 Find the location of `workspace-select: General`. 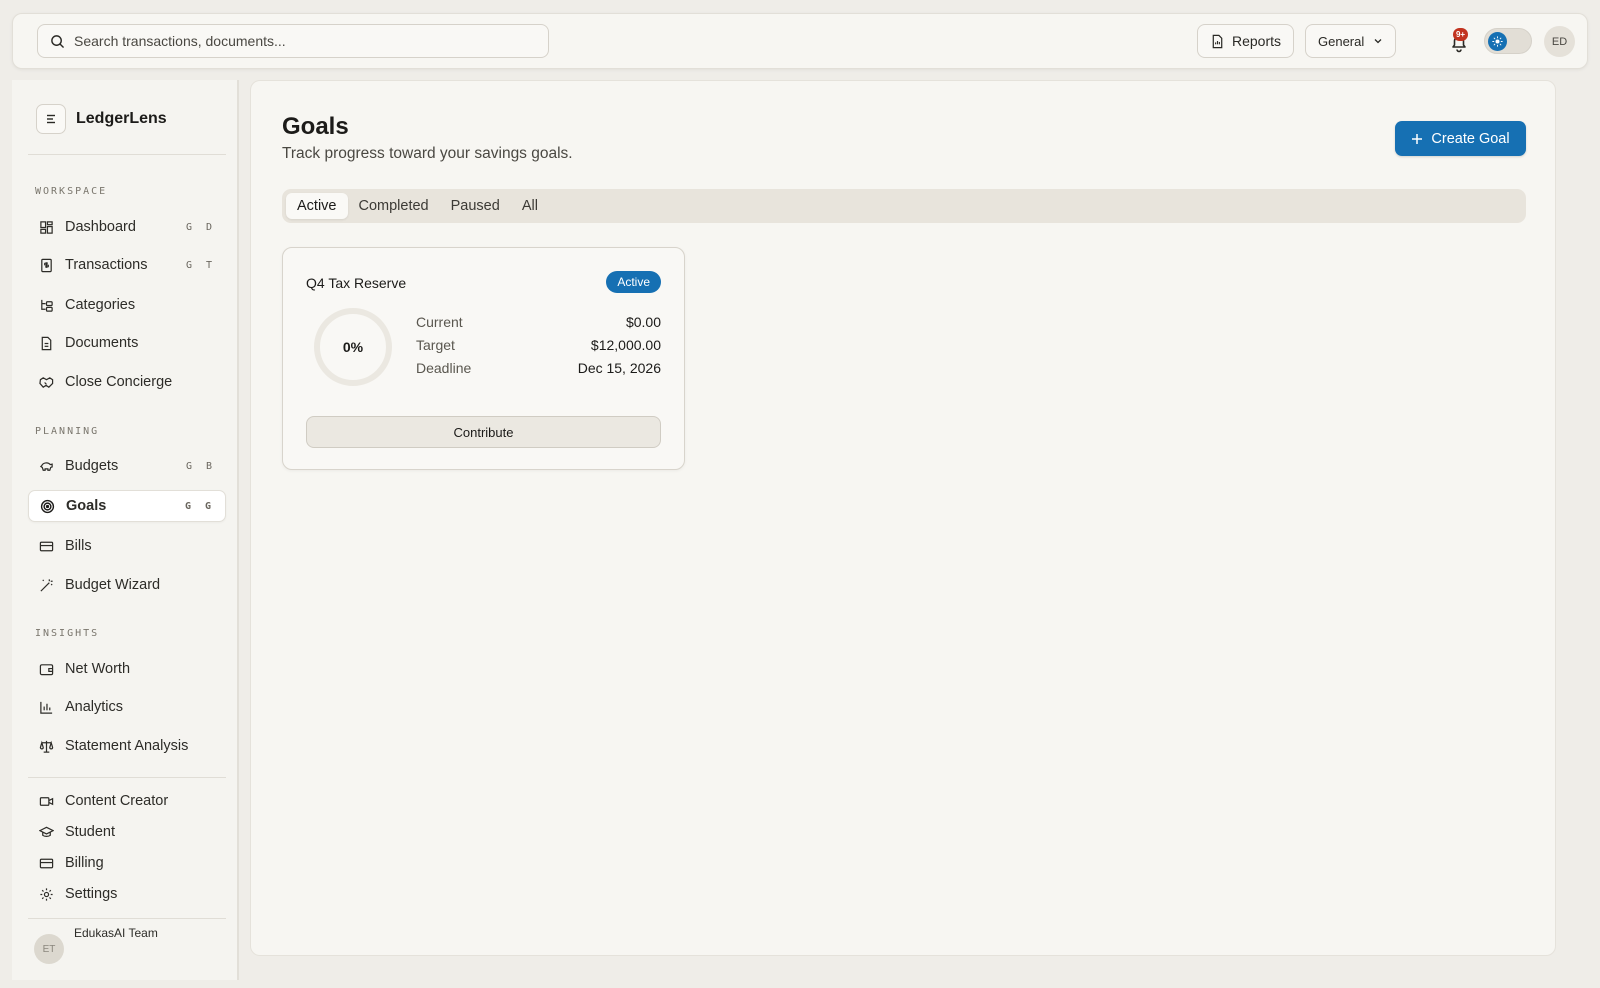

workspace-select: General is located at coordinates (1351, 41).